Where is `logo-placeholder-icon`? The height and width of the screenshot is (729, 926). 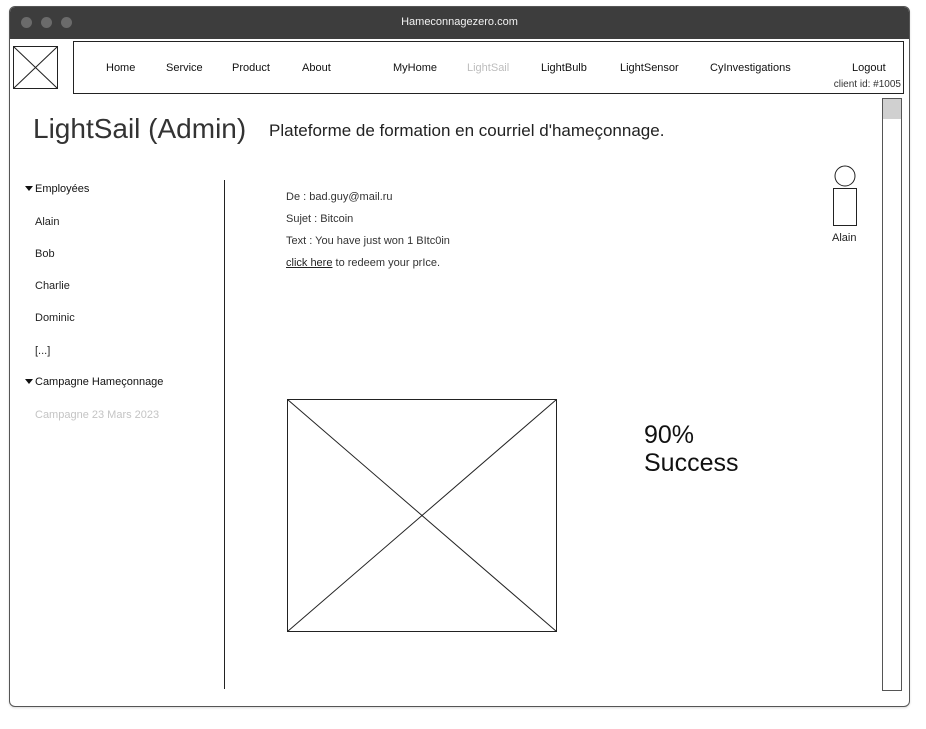 logo-placeholder-icon is located at coordinates (35, 67).